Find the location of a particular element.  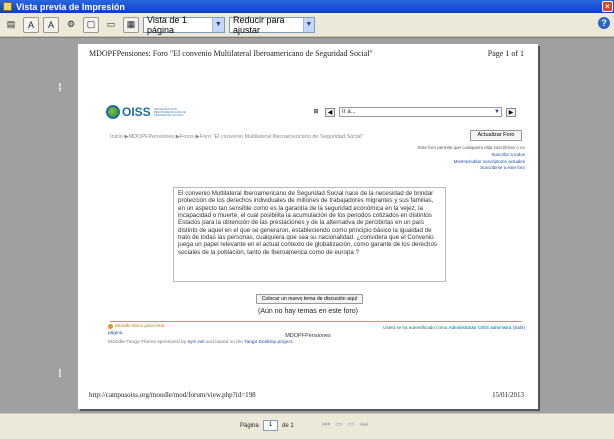

full-width-icon: ▦ is located at coordinates (131, 24).